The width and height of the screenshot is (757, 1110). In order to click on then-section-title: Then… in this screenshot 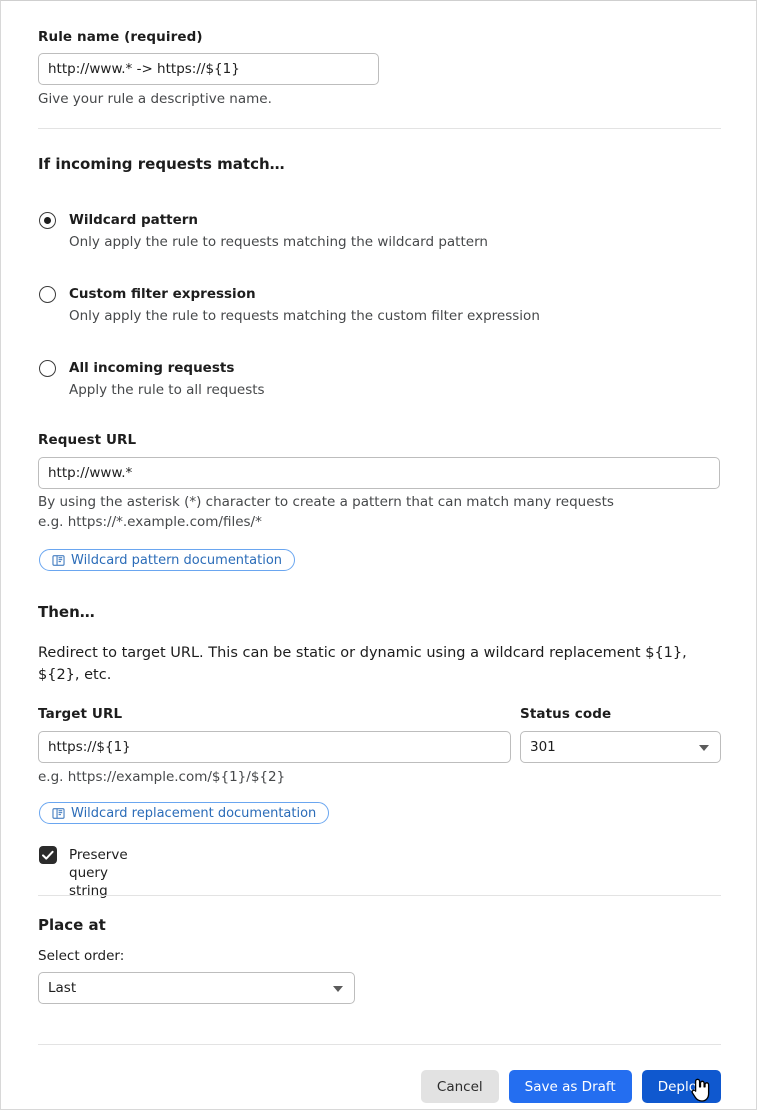, I will do `click(66, 612)`.